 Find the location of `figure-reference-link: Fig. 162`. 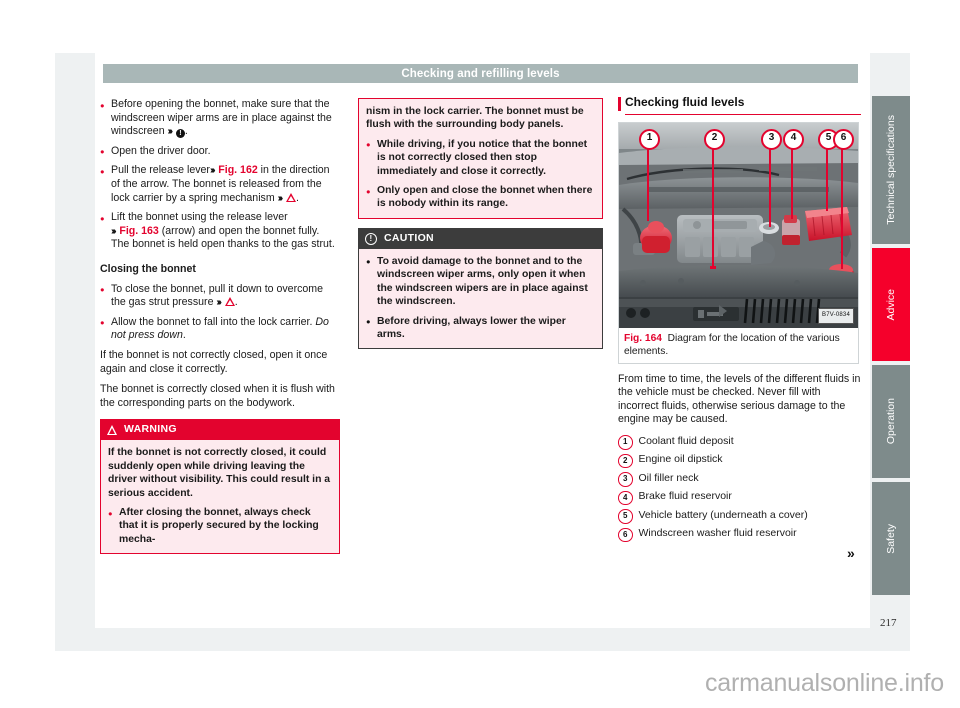

figure-reference-link: Fig. 162 is located at coordinates (237, 170).